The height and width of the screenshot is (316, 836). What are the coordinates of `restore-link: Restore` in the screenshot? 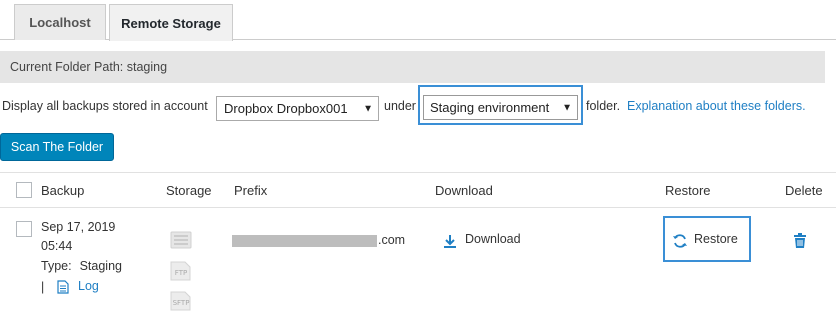 It's located at (716, 239).